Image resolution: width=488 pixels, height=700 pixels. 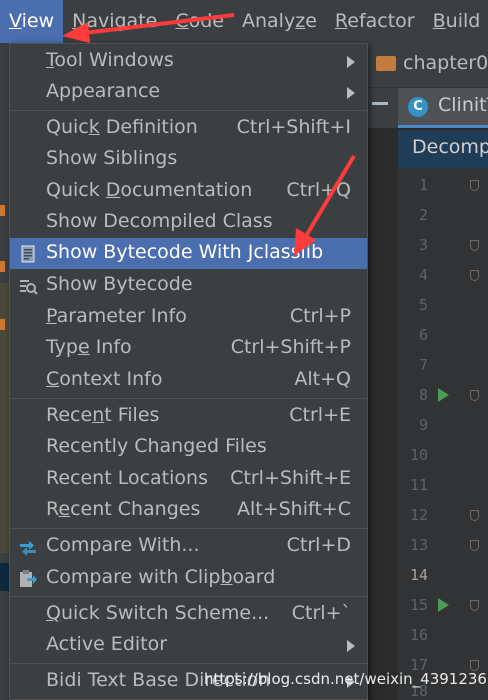 I want to click on menu-item-quick-switch-scheme: Quick Switch Scheme... Ctrl+`, so click(x=188, y=614).